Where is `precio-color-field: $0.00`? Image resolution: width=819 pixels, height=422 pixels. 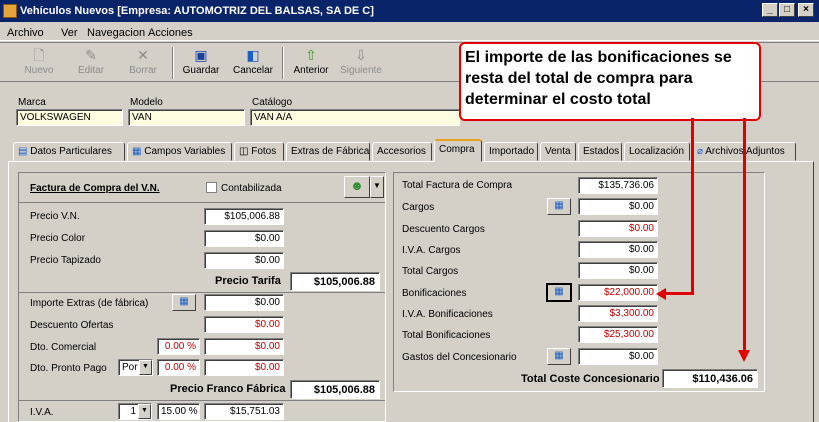
precio-color-field: $0.00 is located at coordinates (244, 238).